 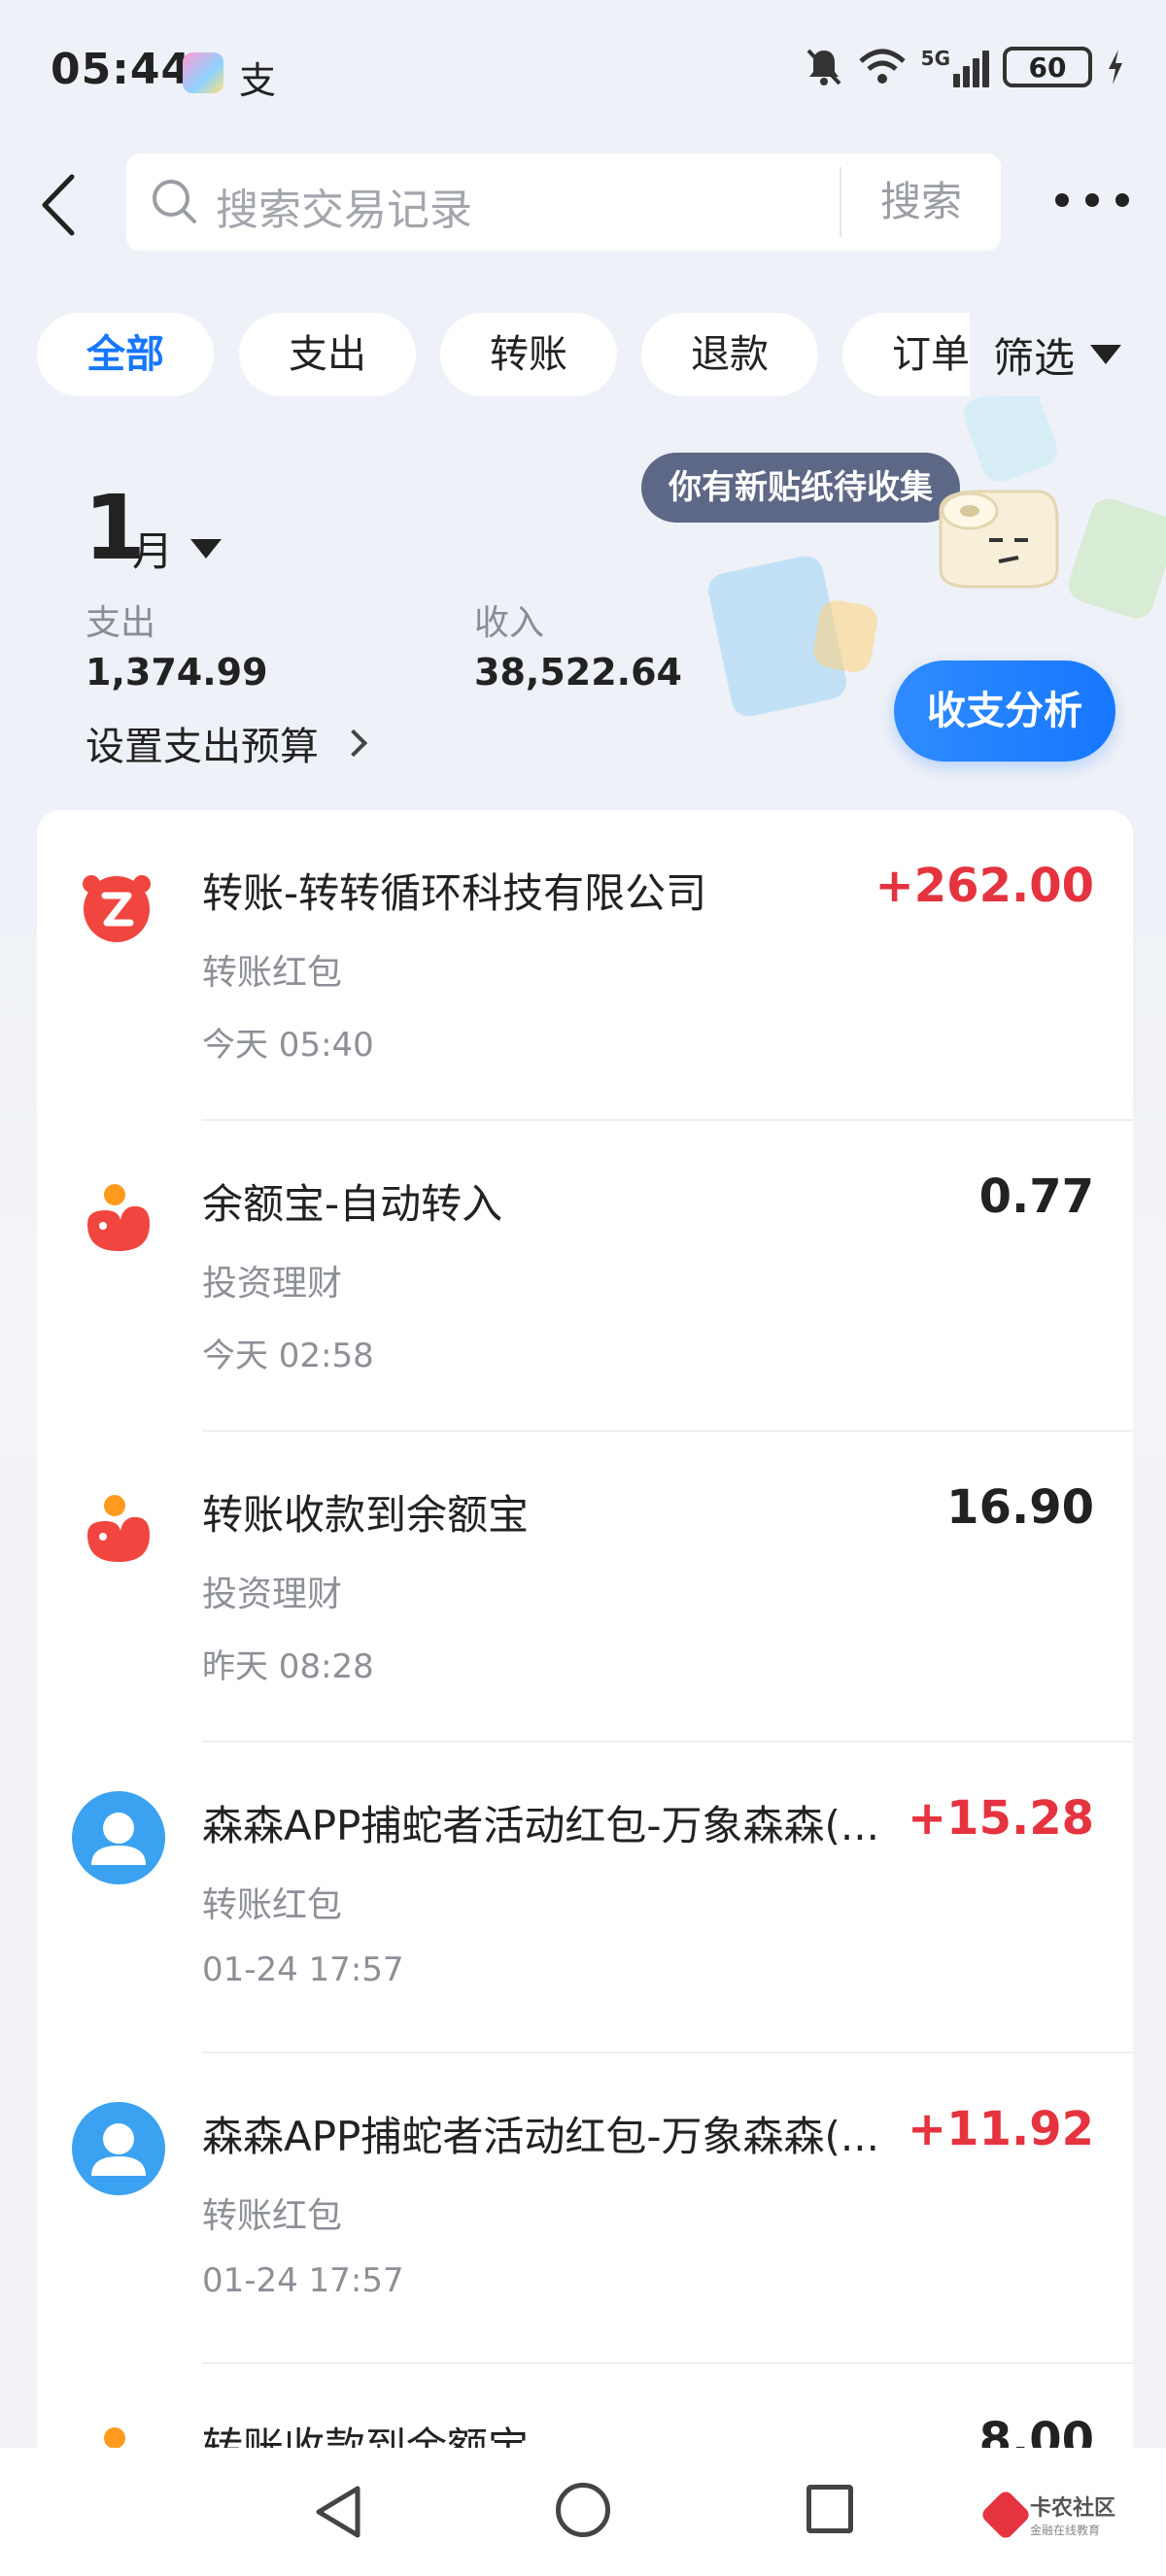 What do you see at coordinates (353, 743) in the screenshot?
I see `chevron-right-icon` at bounding box center [353, 743].